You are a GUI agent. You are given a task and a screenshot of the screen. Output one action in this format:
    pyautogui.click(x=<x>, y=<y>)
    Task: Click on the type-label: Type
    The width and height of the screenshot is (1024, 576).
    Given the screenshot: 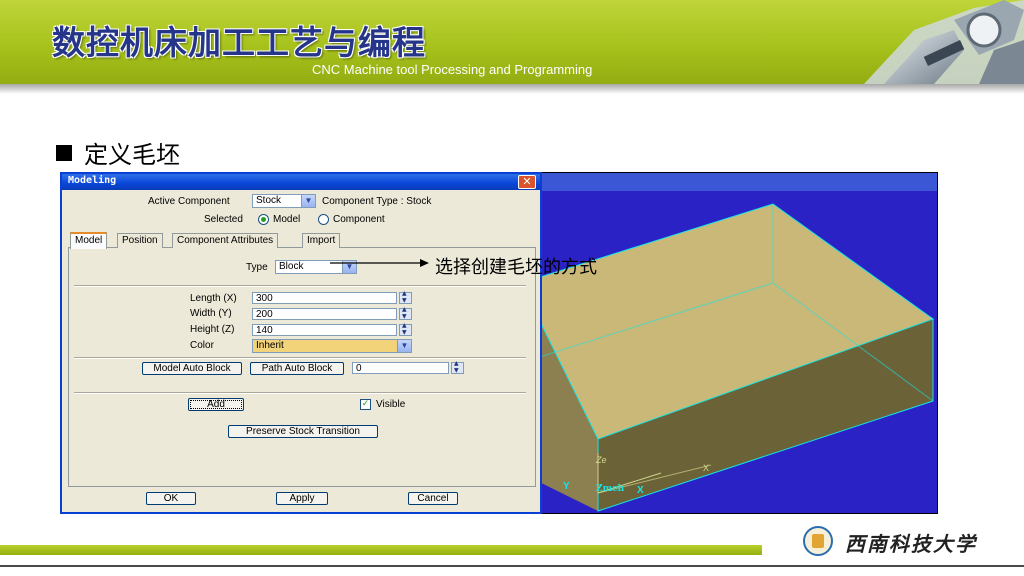 What is the action you would take?
    pyautogui.click(x=257, y=267)
    